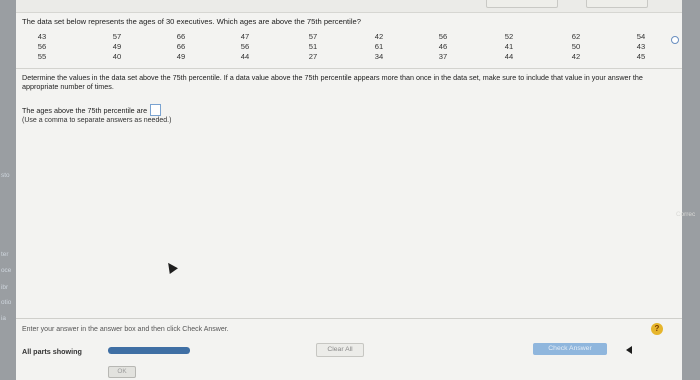  Describe the element at coordinates (42, 56) in the screenshot. I see `data-cell: 55` at that location.